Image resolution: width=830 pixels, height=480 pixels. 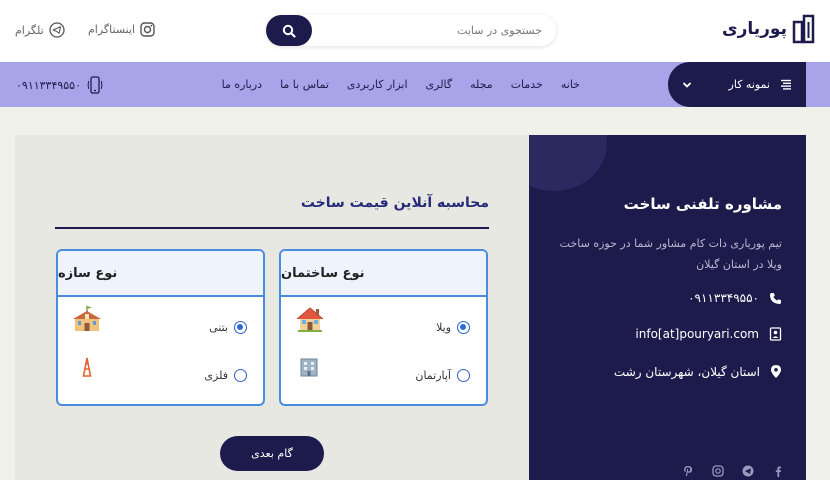 What do you see at coordinates (383, 327) in the screenshot?
I see `building-type-card: نوع ساختمان ویلا آپارتمان` at bounding box center [383, 327].